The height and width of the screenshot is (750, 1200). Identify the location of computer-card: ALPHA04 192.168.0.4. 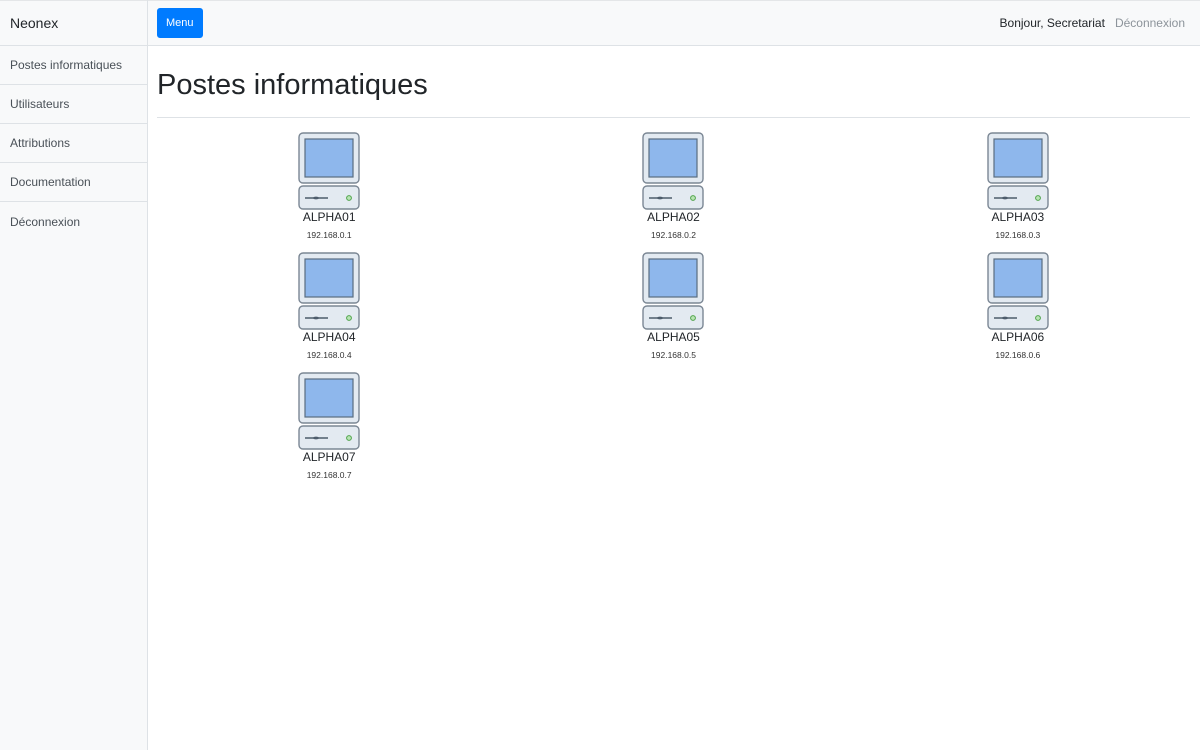
(329, 306).